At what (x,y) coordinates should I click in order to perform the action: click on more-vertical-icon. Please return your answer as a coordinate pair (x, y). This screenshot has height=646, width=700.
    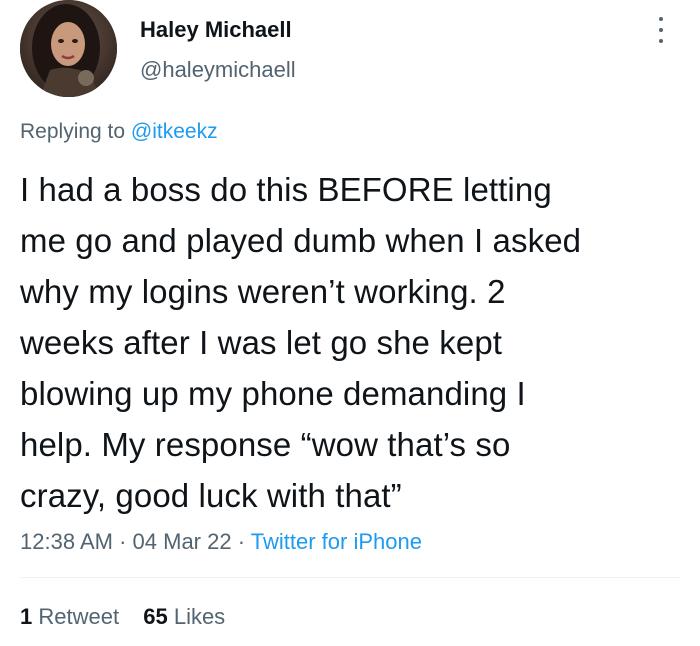
    Looking at the image, I should click on (661, 30).